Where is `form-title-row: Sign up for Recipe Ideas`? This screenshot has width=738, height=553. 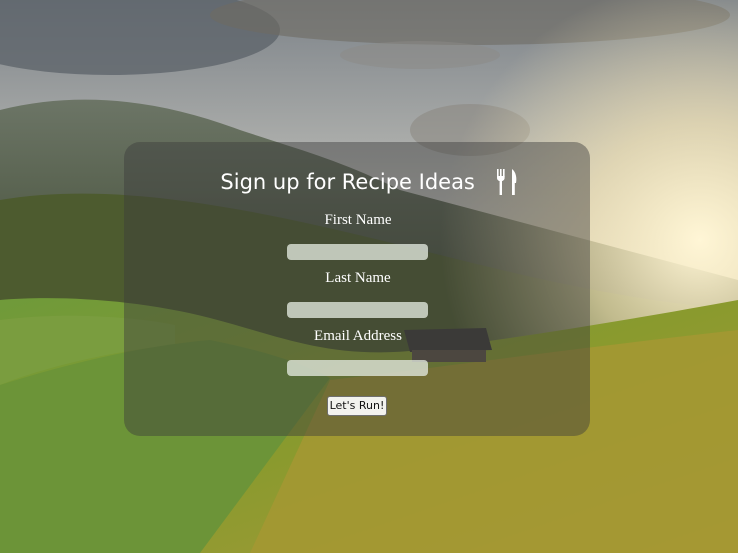 form-title-row: Sign up for Recipe Ideas is located at coordinates (369, 181).